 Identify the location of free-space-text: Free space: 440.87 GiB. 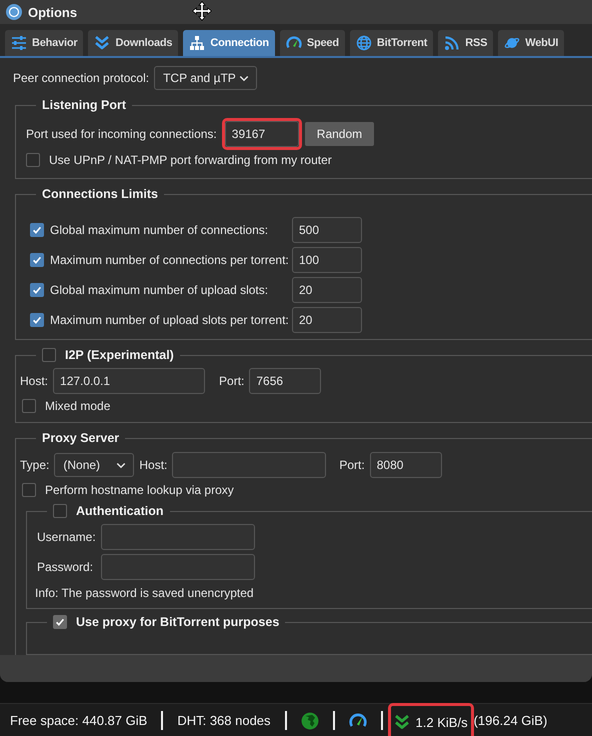
(79, 720).